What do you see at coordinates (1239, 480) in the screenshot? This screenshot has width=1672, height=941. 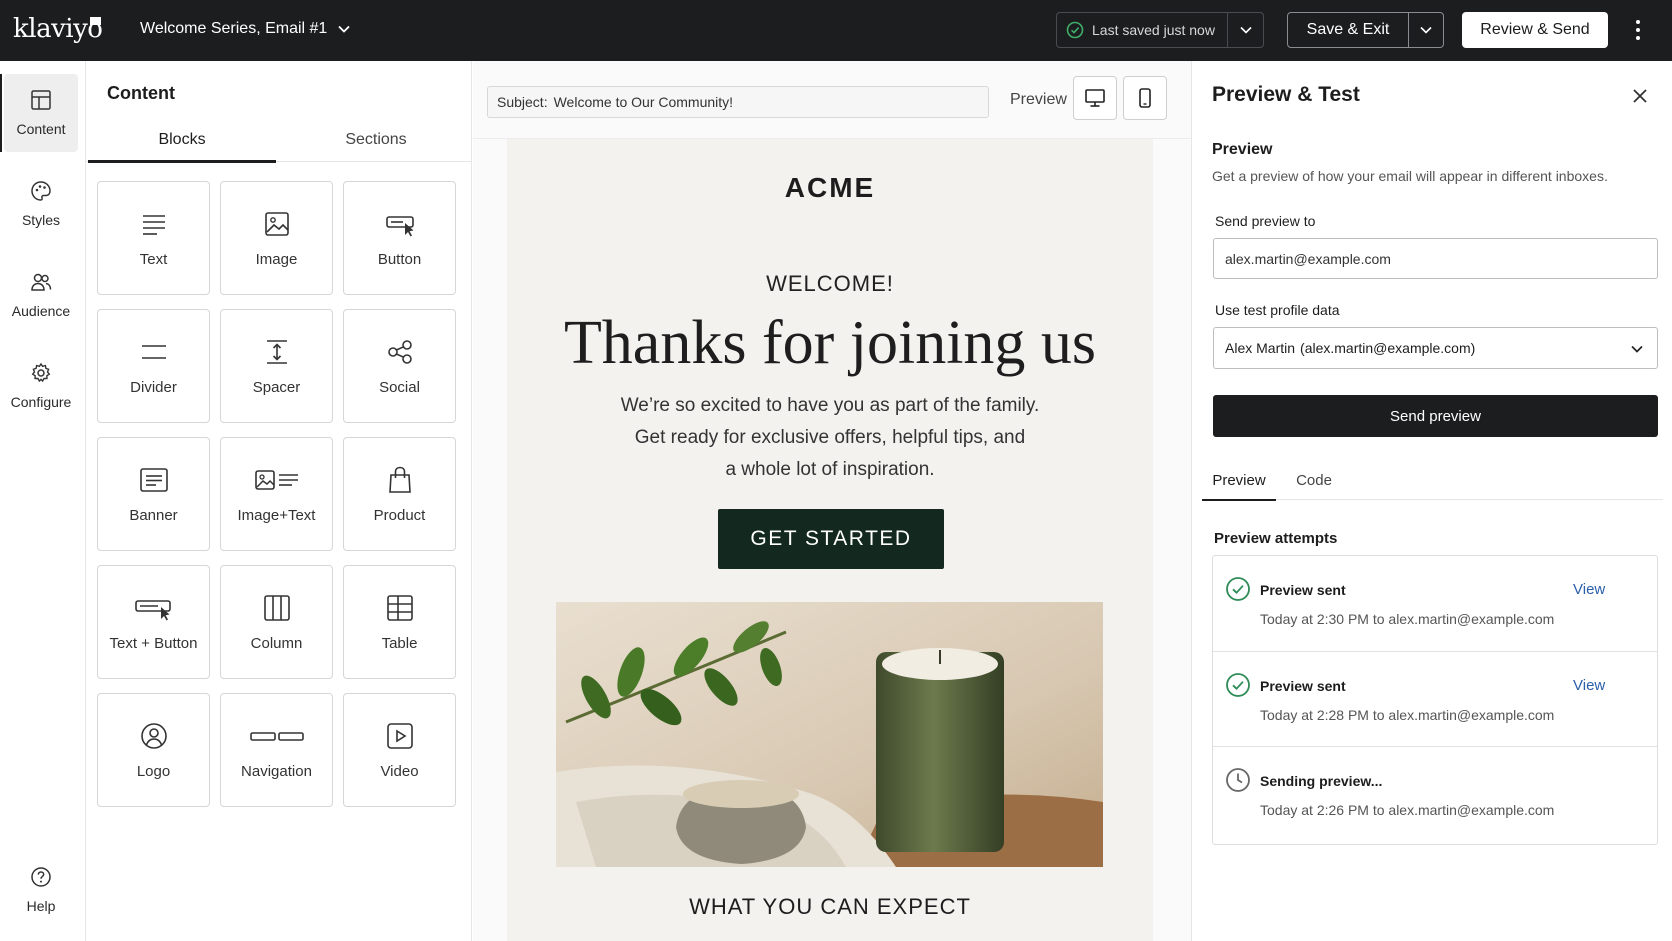 I see `tab-preview: Preview` at bounding box center [1239, 480].